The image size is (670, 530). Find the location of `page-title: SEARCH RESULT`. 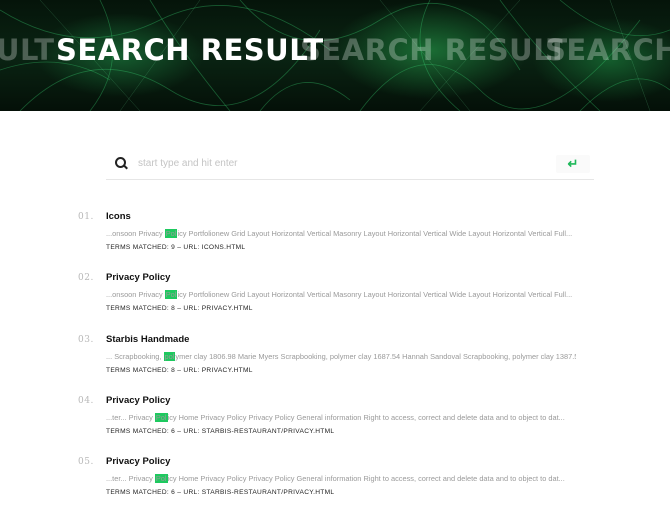

page-title: SEARCH RESULT is located at coordinates (190, 50).